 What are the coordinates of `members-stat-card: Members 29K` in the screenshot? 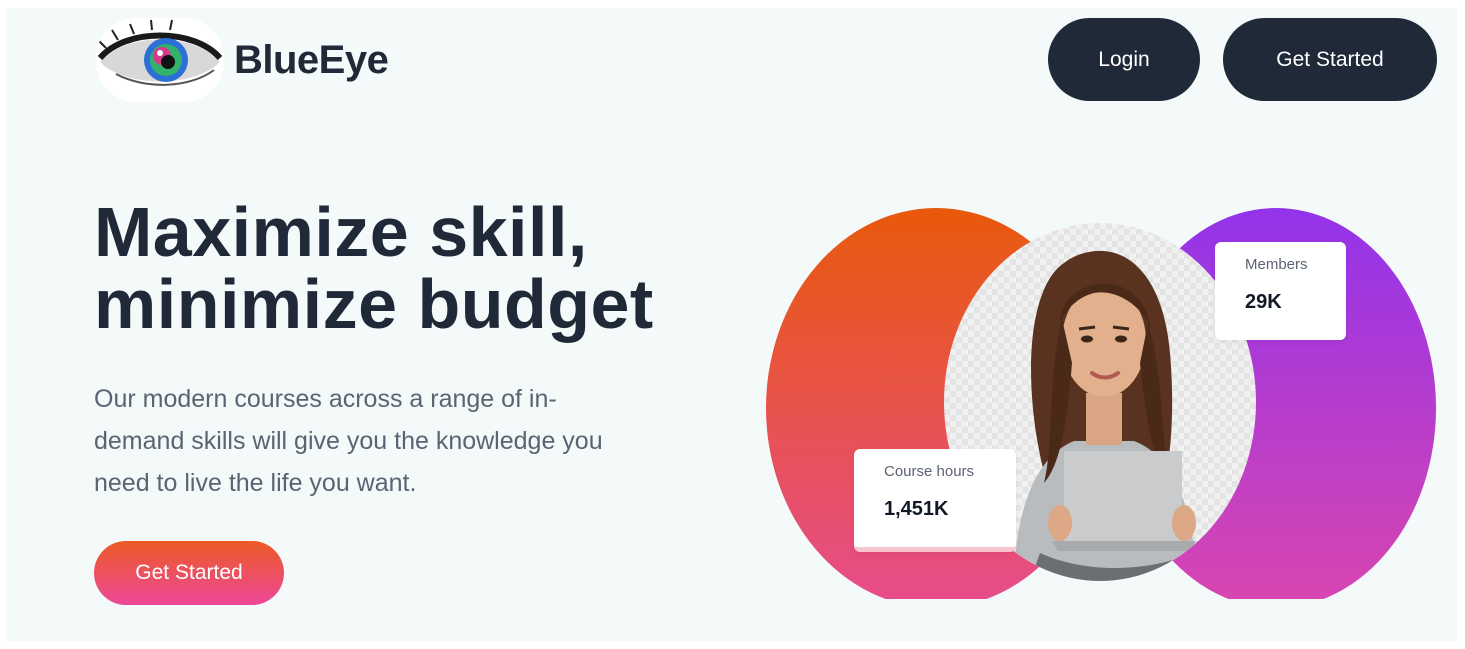 It's located at (1280, 291).